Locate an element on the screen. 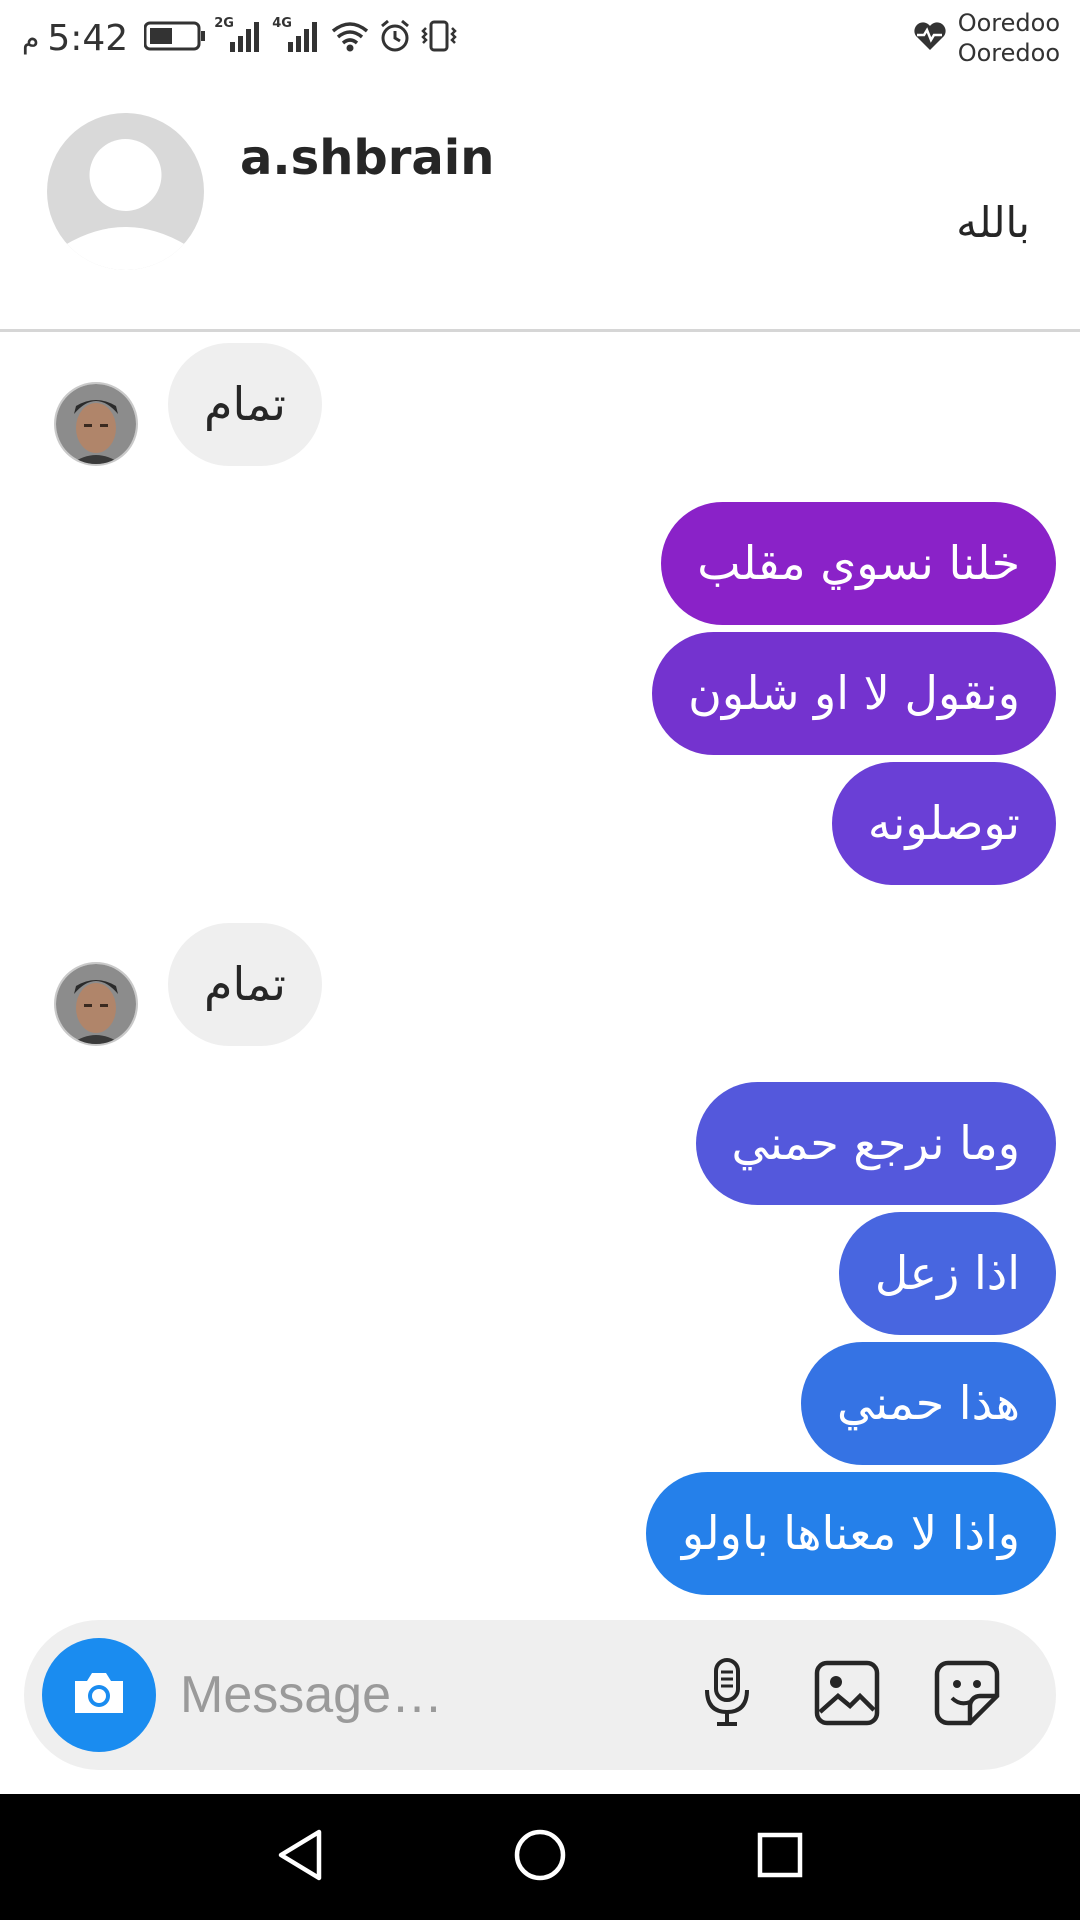  message-input is located at coordinates (420, 1695).